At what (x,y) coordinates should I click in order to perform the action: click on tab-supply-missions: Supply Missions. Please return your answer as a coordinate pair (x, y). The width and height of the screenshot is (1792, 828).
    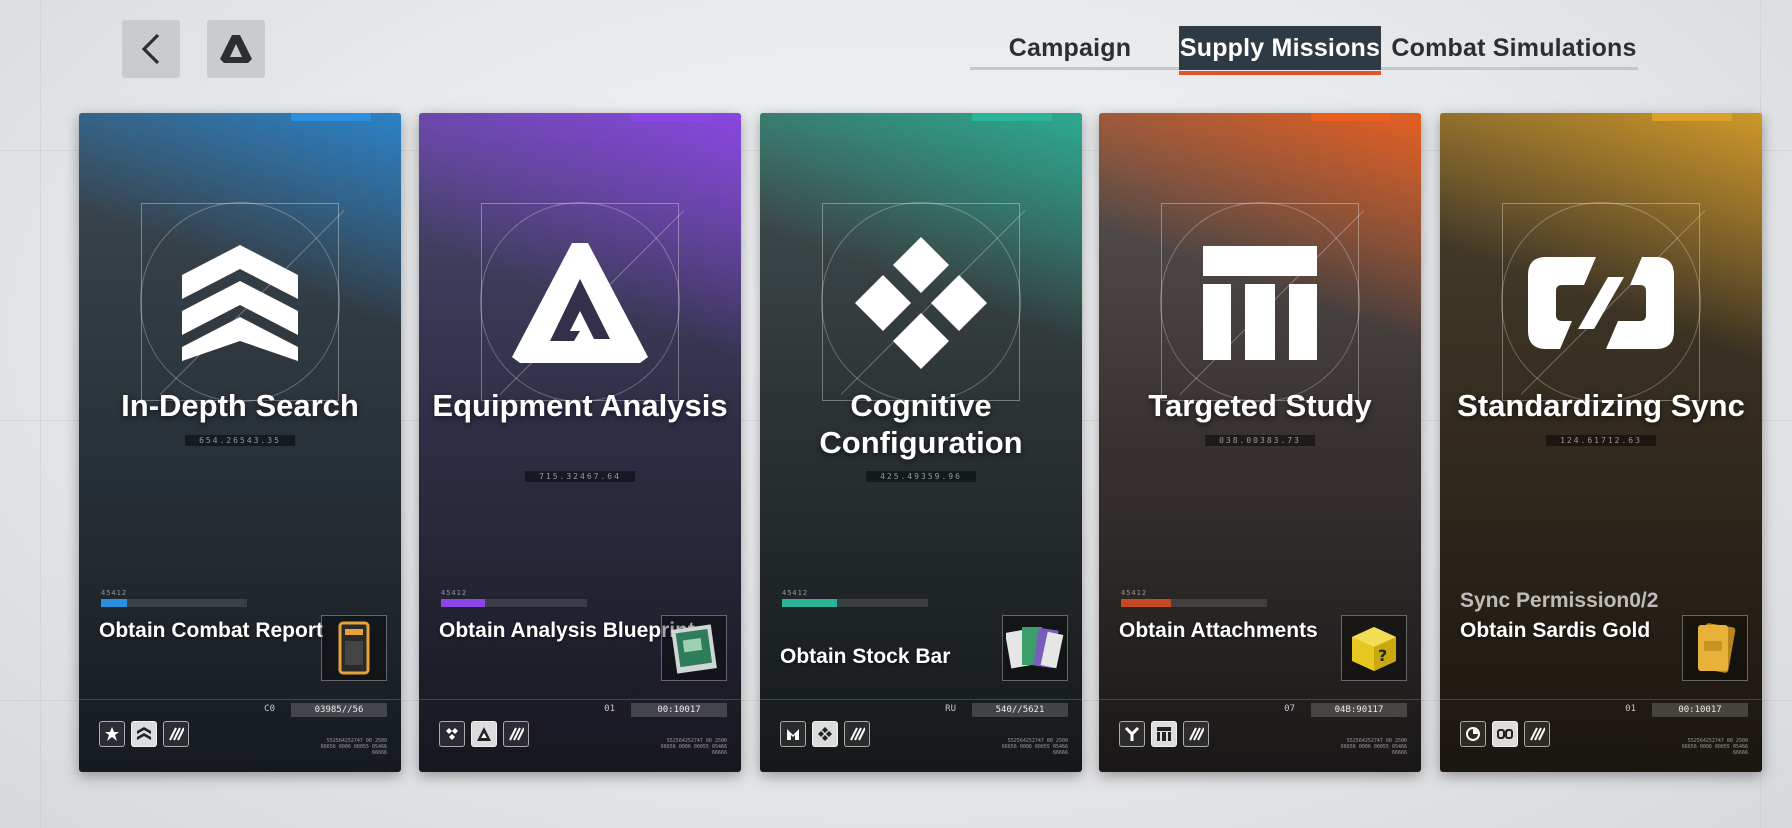
    Looking at the image, I should click on (1280, 50).